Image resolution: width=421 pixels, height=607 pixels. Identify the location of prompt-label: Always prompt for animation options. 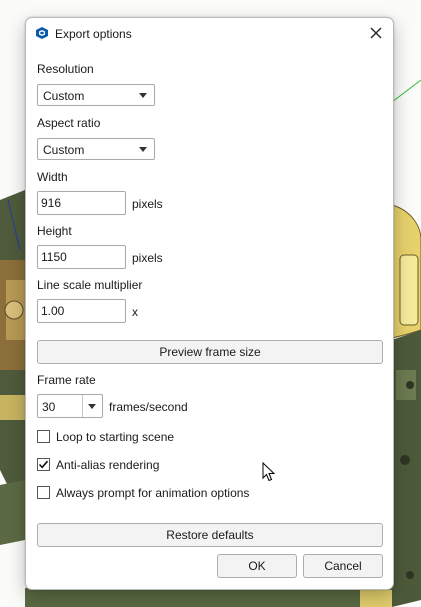
(152, 493).